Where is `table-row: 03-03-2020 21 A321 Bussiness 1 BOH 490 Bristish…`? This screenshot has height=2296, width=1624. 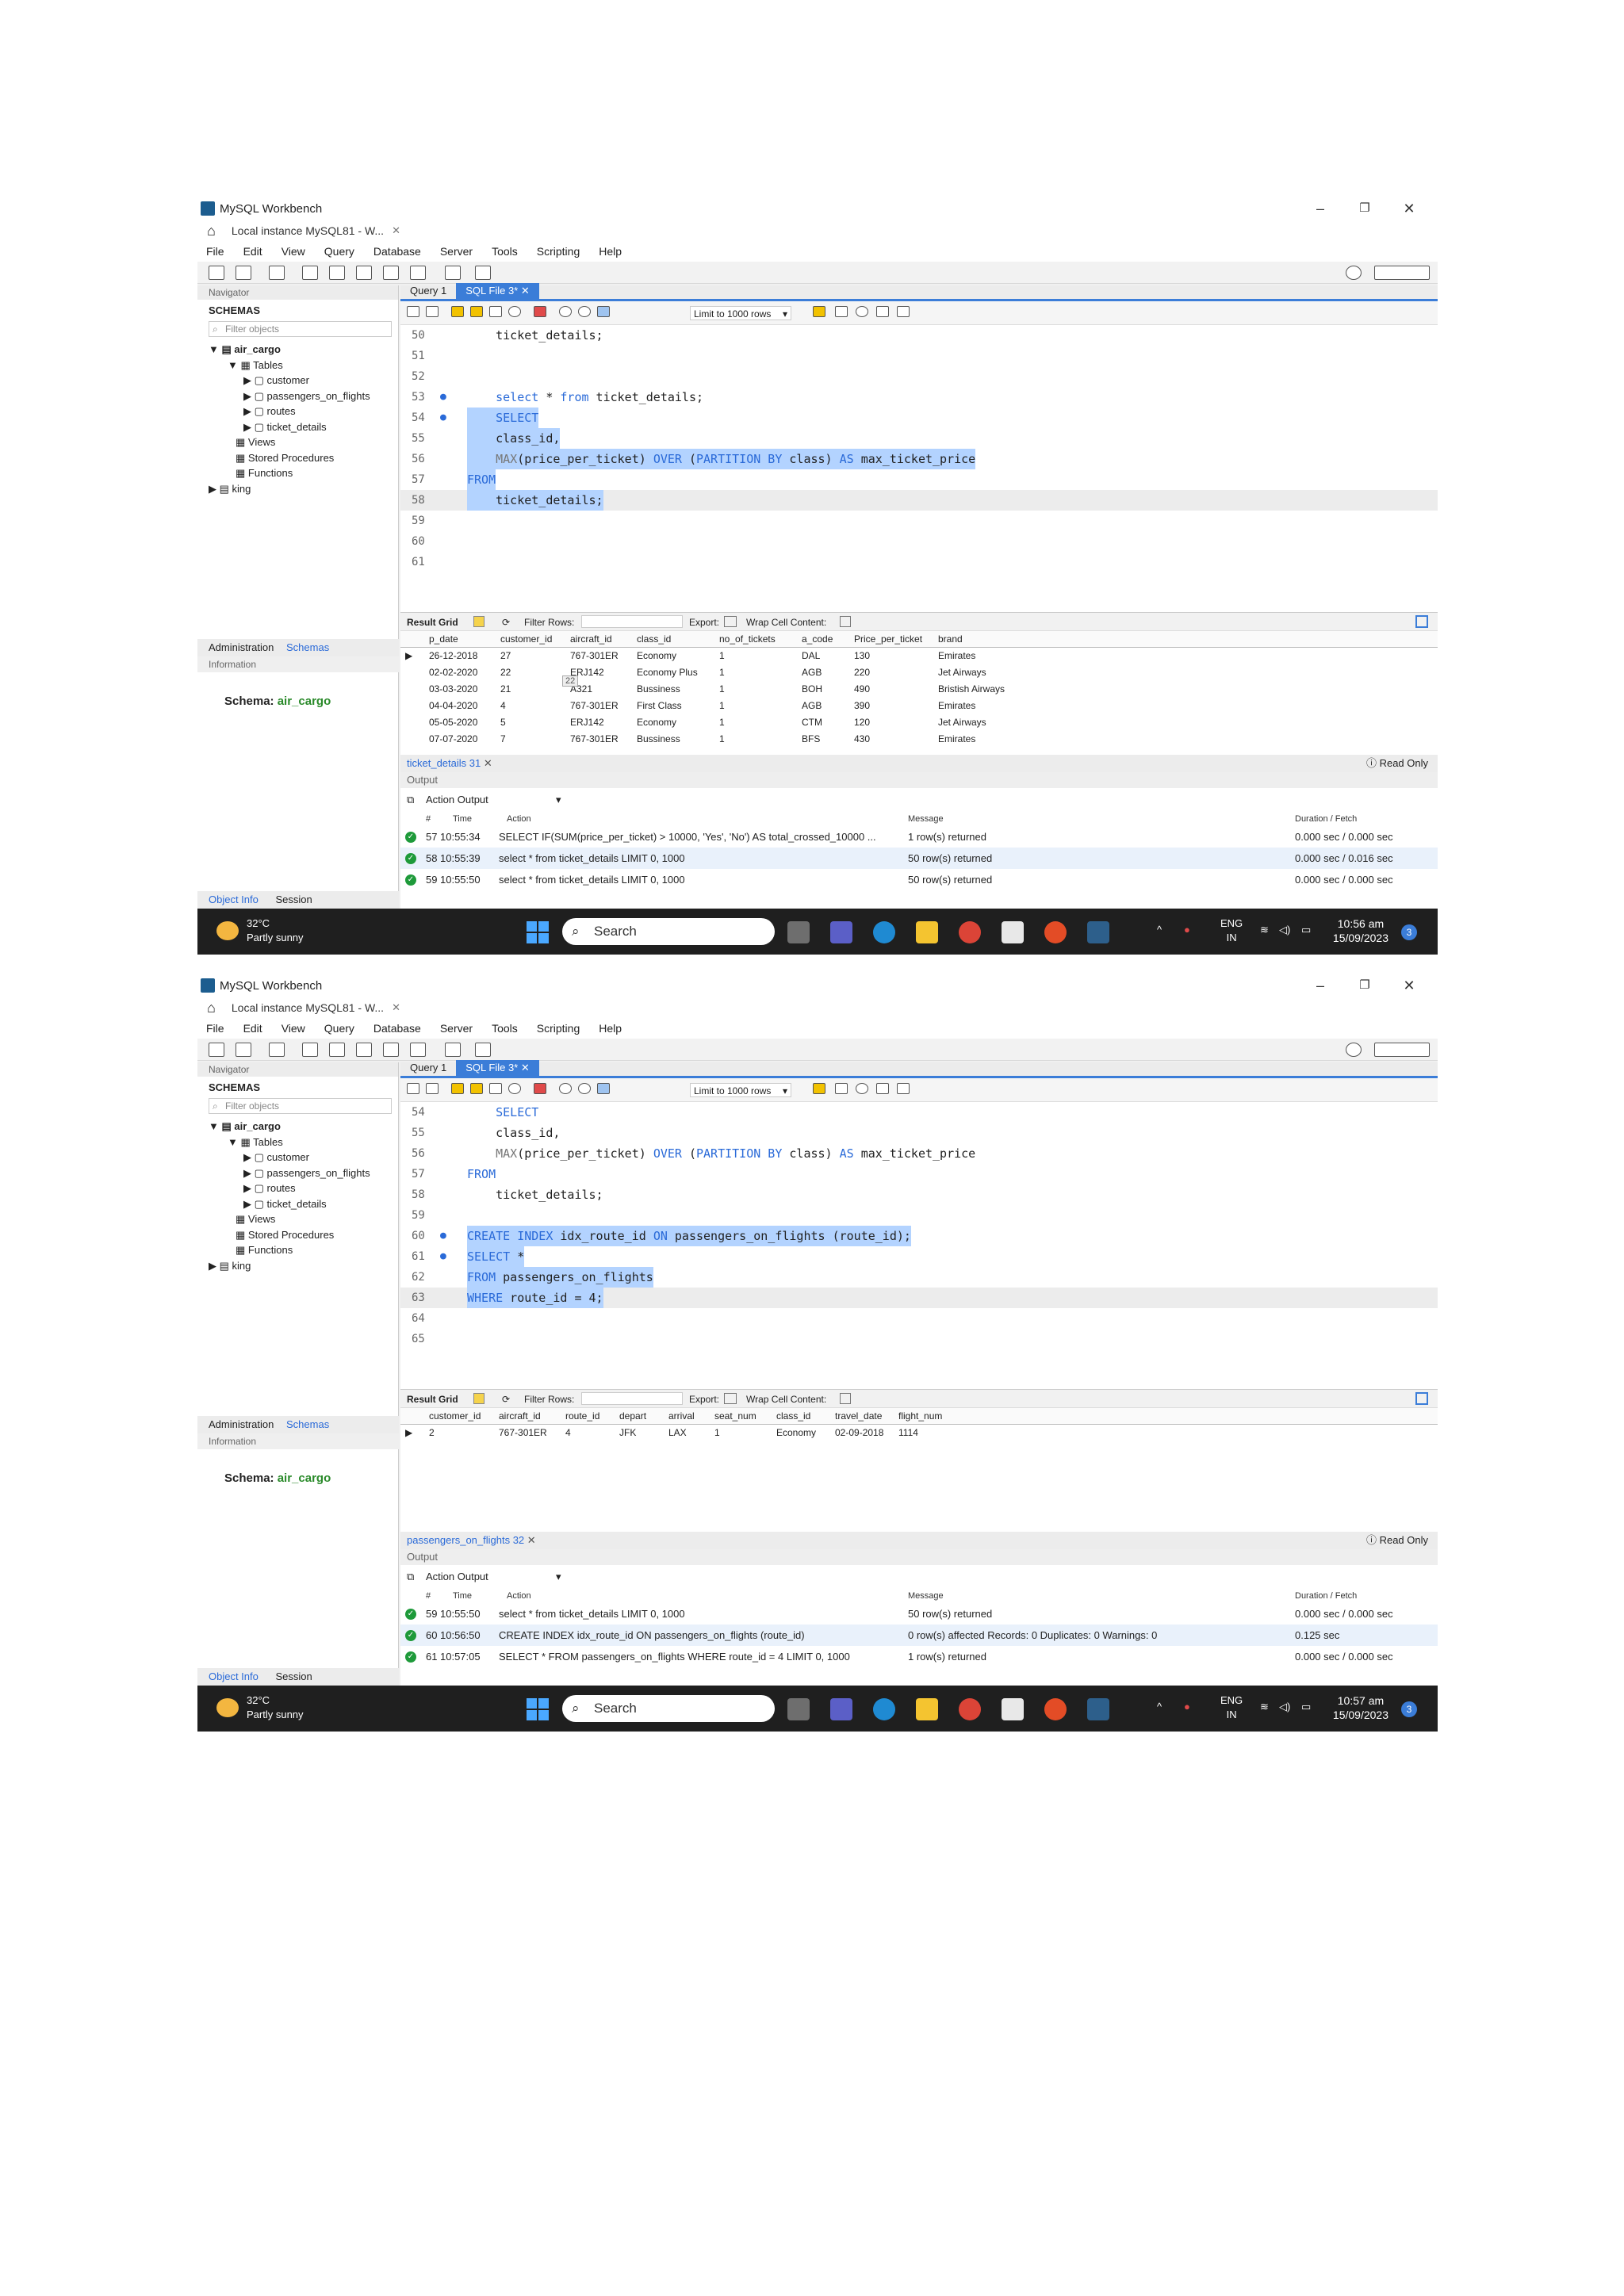
table-row: 03-03-2020 21 A321 Bussiness 1 BOH 490 Bristish… is located at coordinates (919, 690).